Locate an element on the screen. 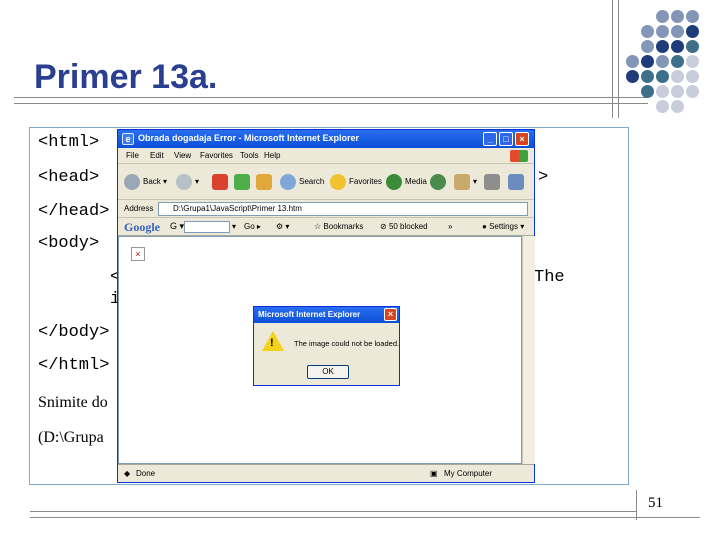 This screenshot has height=540, width=720. history-icon is located at coordinates (438, 181).